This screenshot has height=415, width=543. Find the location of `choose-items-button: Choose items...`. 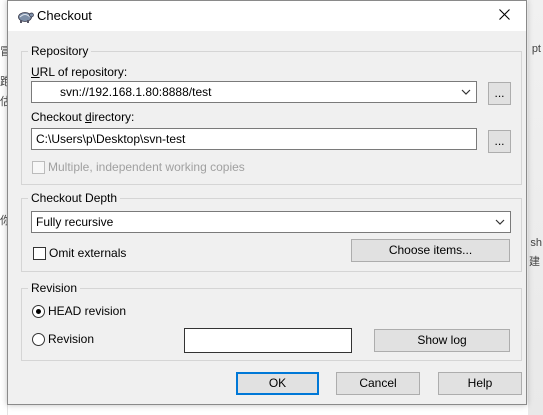

choose-items-button: Choose items... is located at coordinates (430, 250).